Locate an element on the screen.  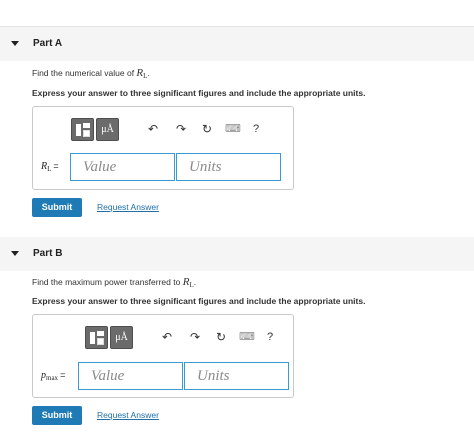
prompt-text: Find the maximum power transferred to is located at coordinates (107, 282).